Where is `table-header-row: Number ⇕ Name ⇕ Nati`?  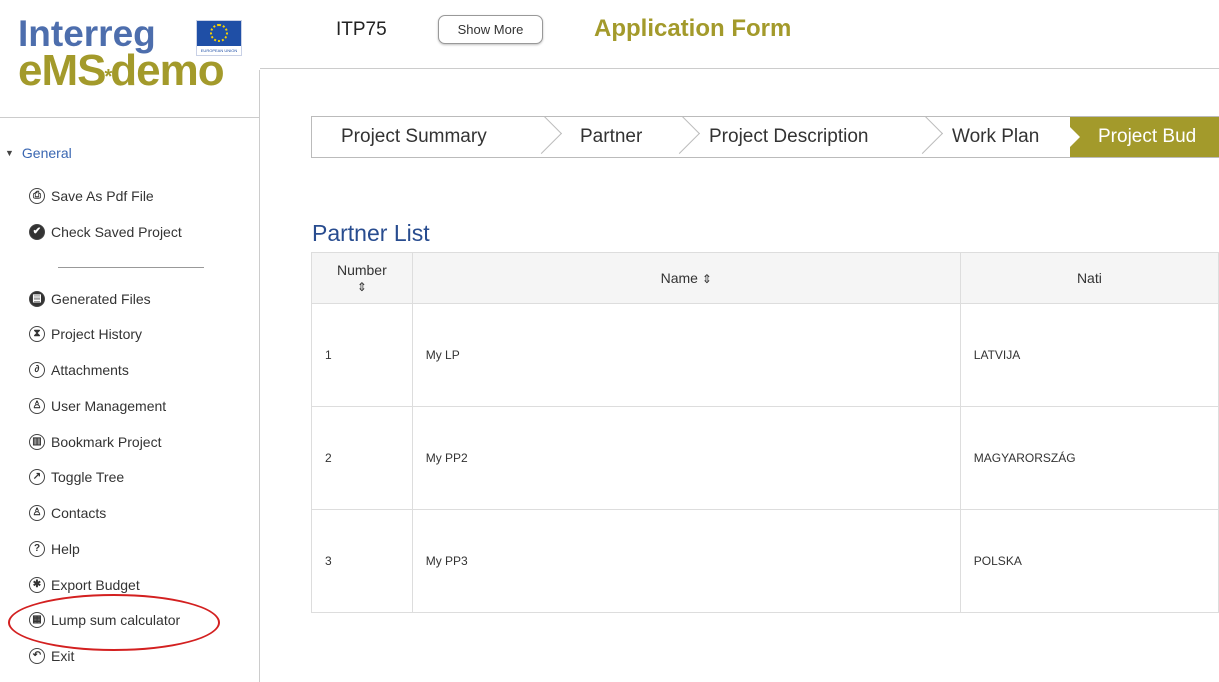
table-header-row: Number ⇕ Name ⇕ Nati is located at coordinates (765, 278).